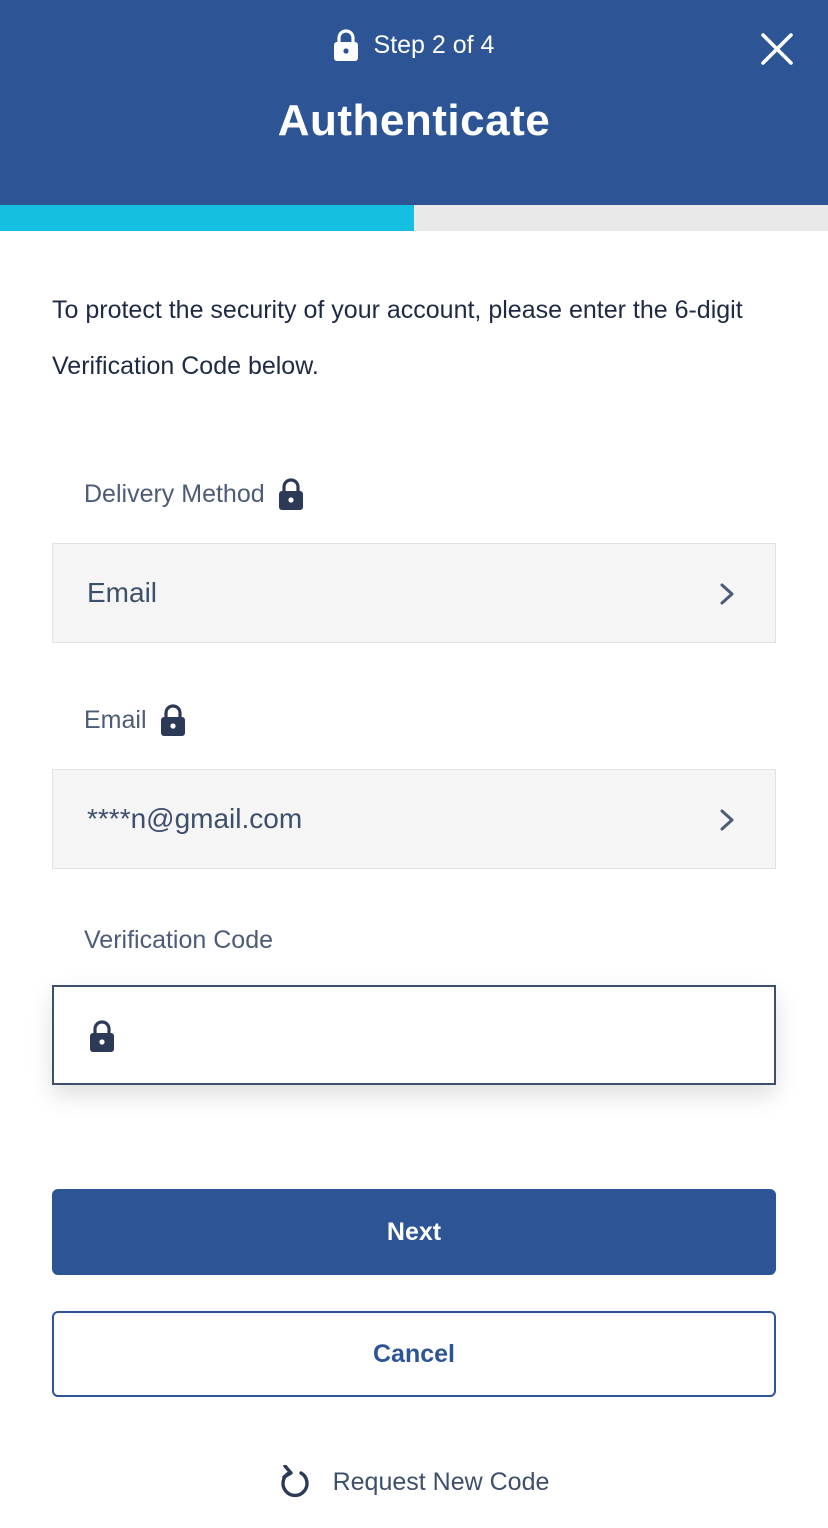  Describe the element at coordinates (414, 819) in the screenshot. I see `email-select: ****n@gmail.com` at that location.